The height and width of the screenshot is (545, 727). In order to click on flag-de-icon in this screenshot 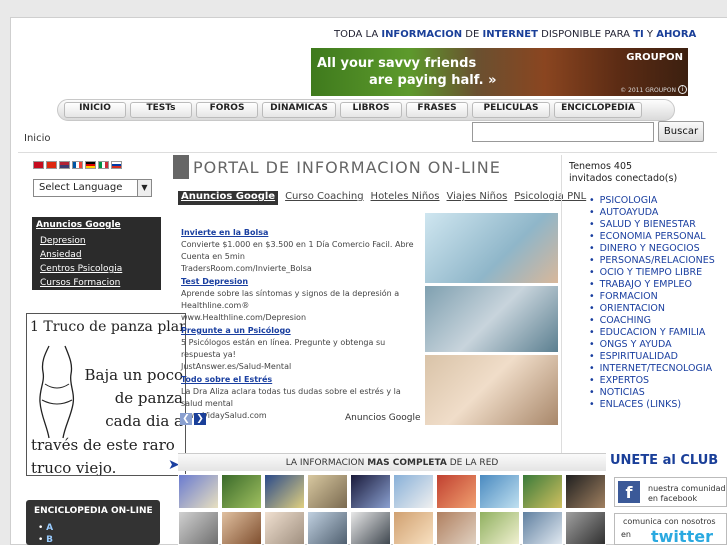, I will do `click(90, 165)`.